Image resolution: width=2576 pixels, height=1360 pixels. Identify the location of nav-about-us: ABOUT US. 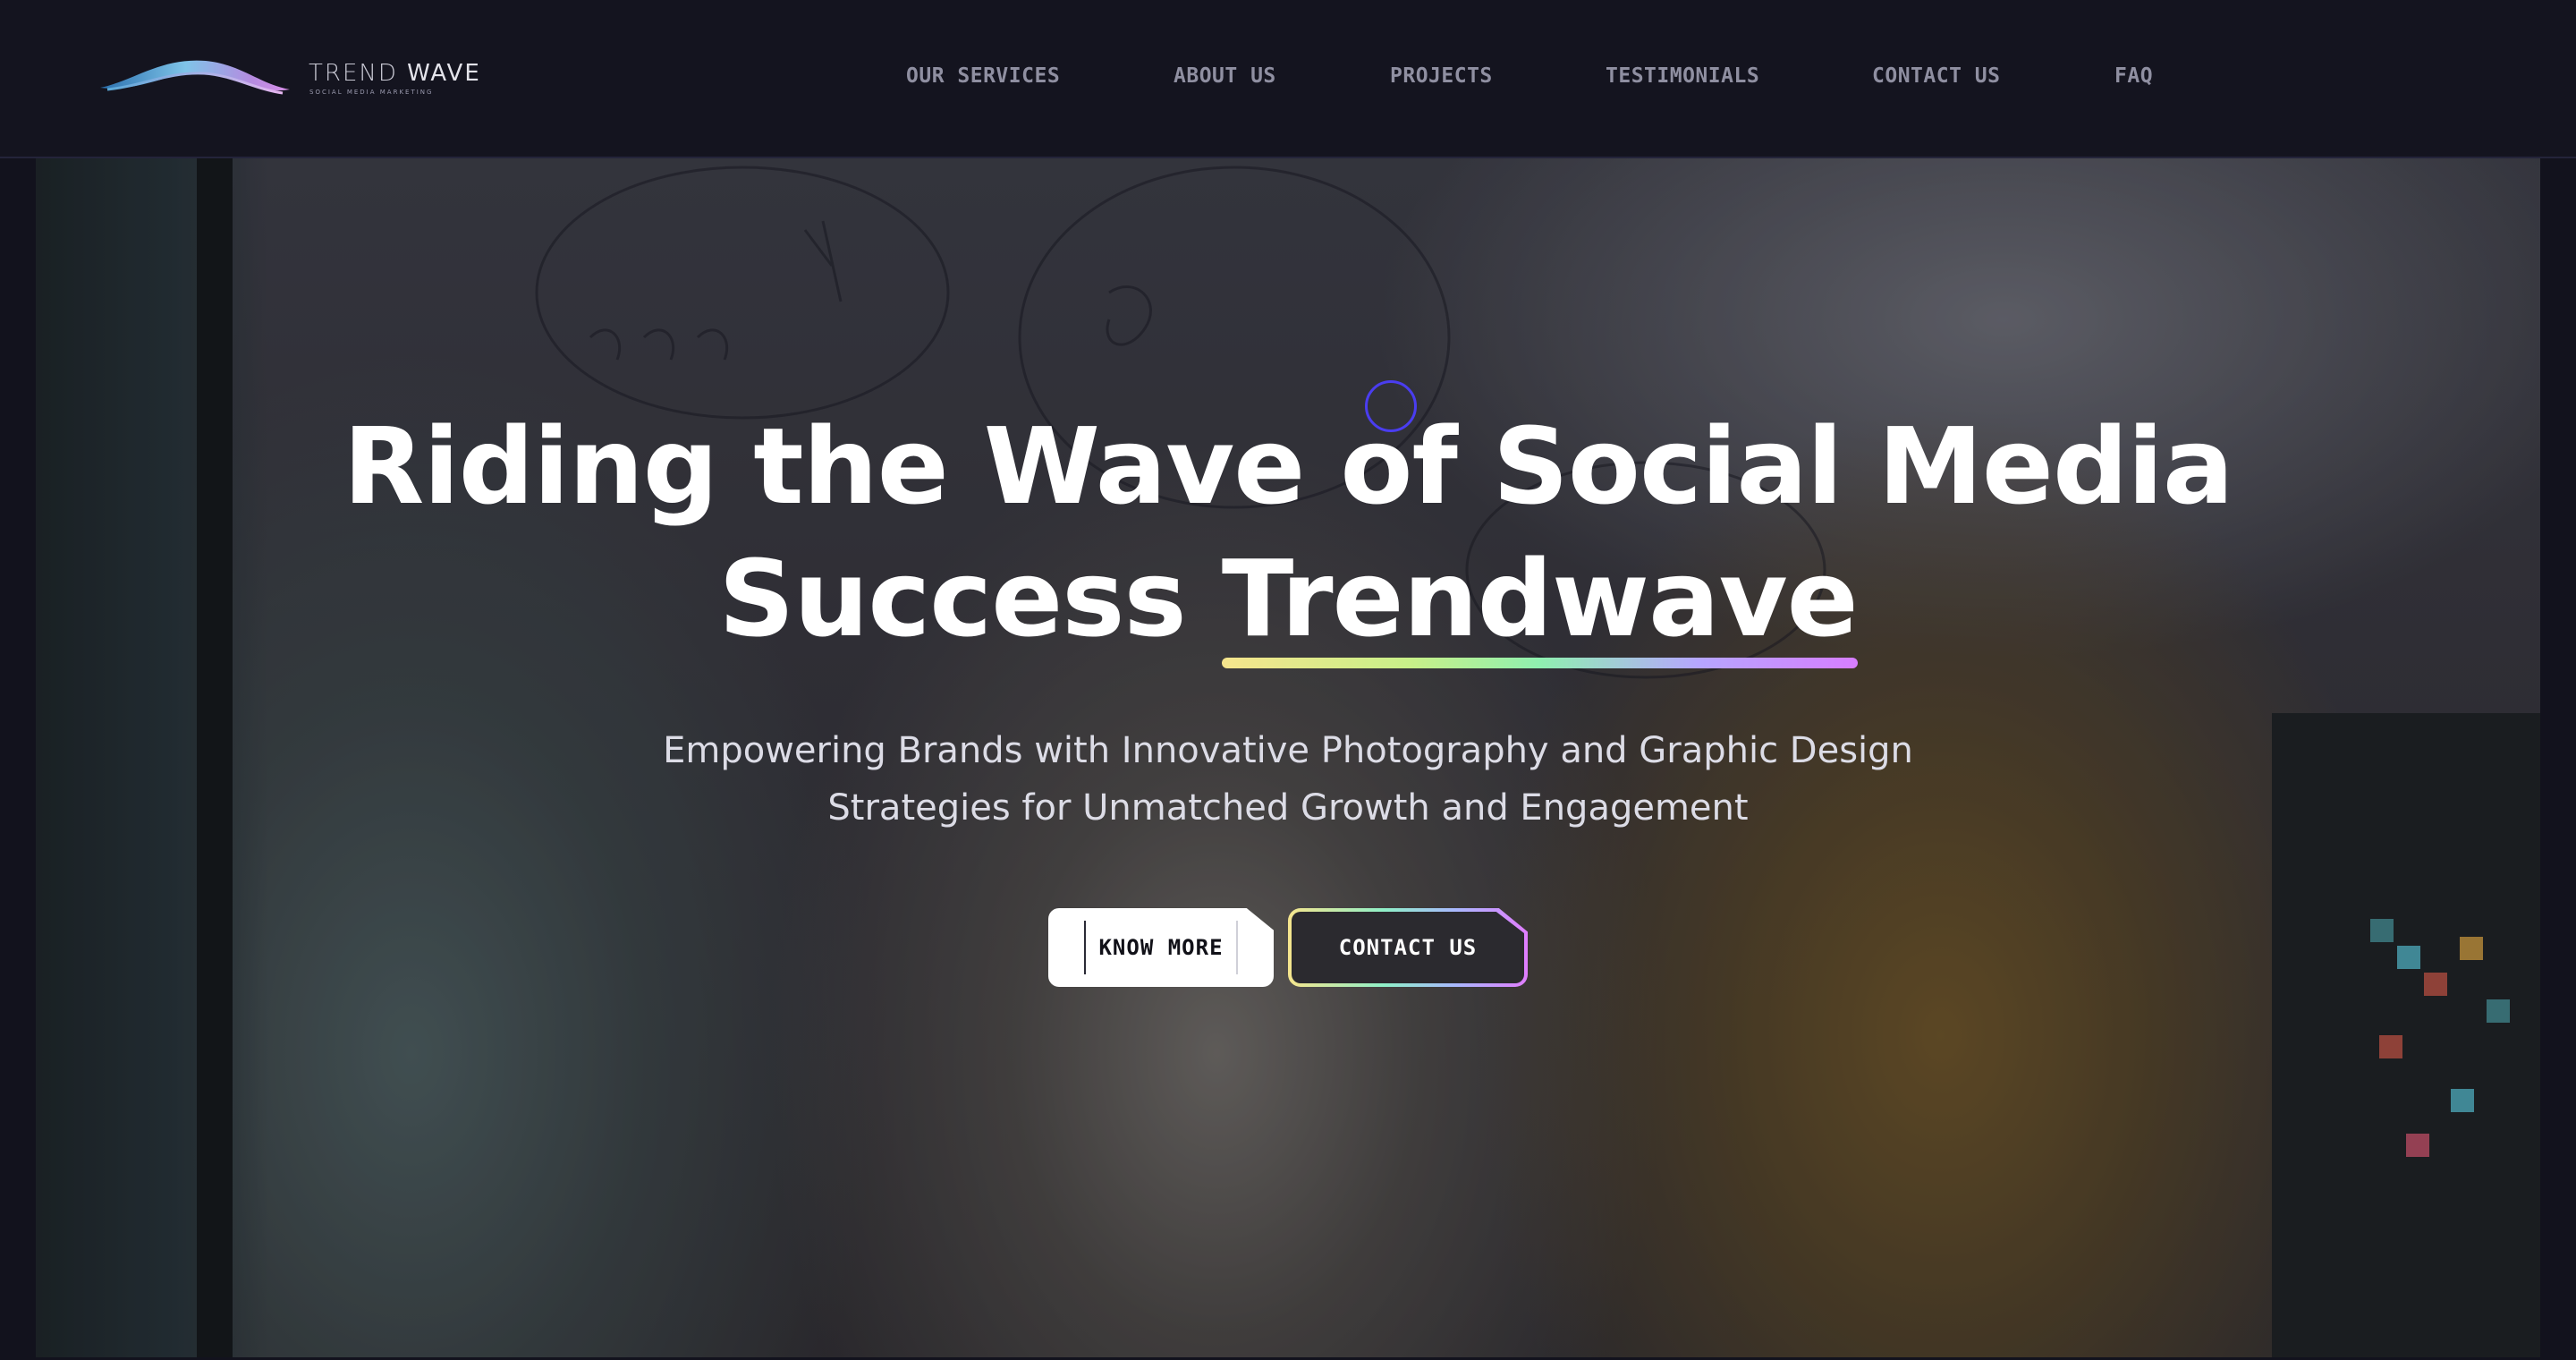
(1225, 76).